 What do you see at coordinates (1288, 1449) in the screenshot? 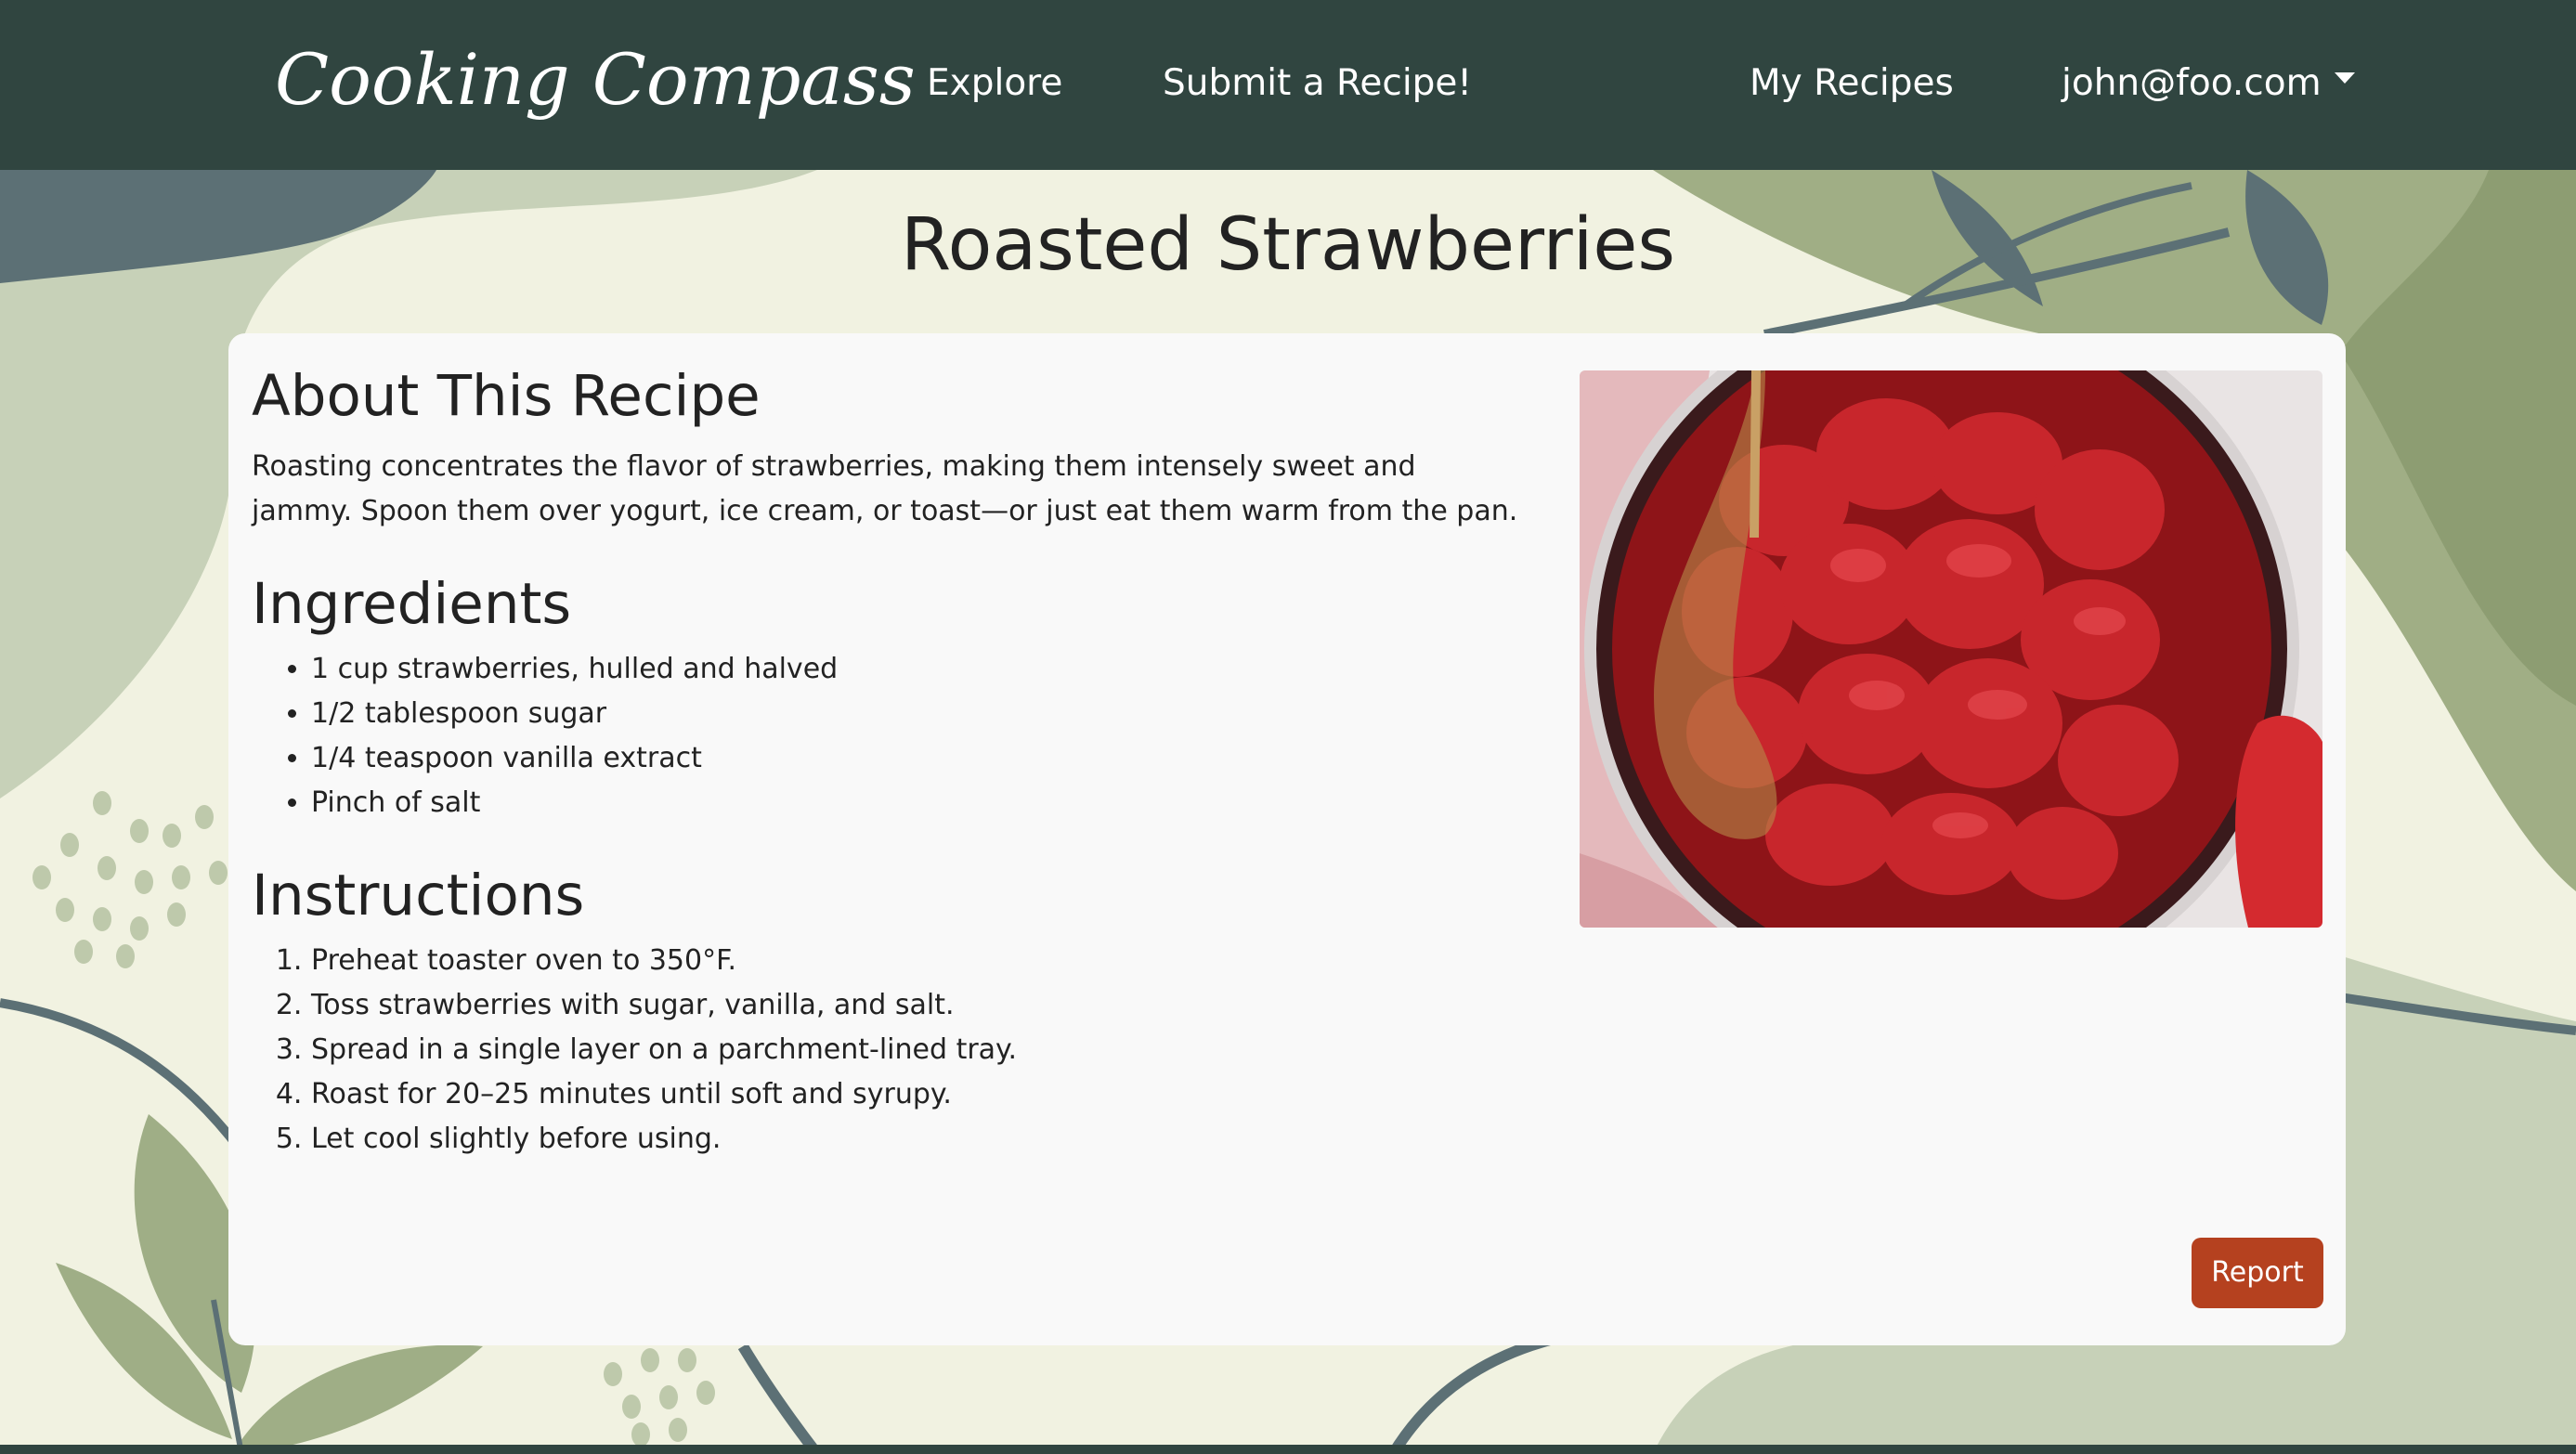
I see `footer-bar` at bounding box center [1288, 1449].